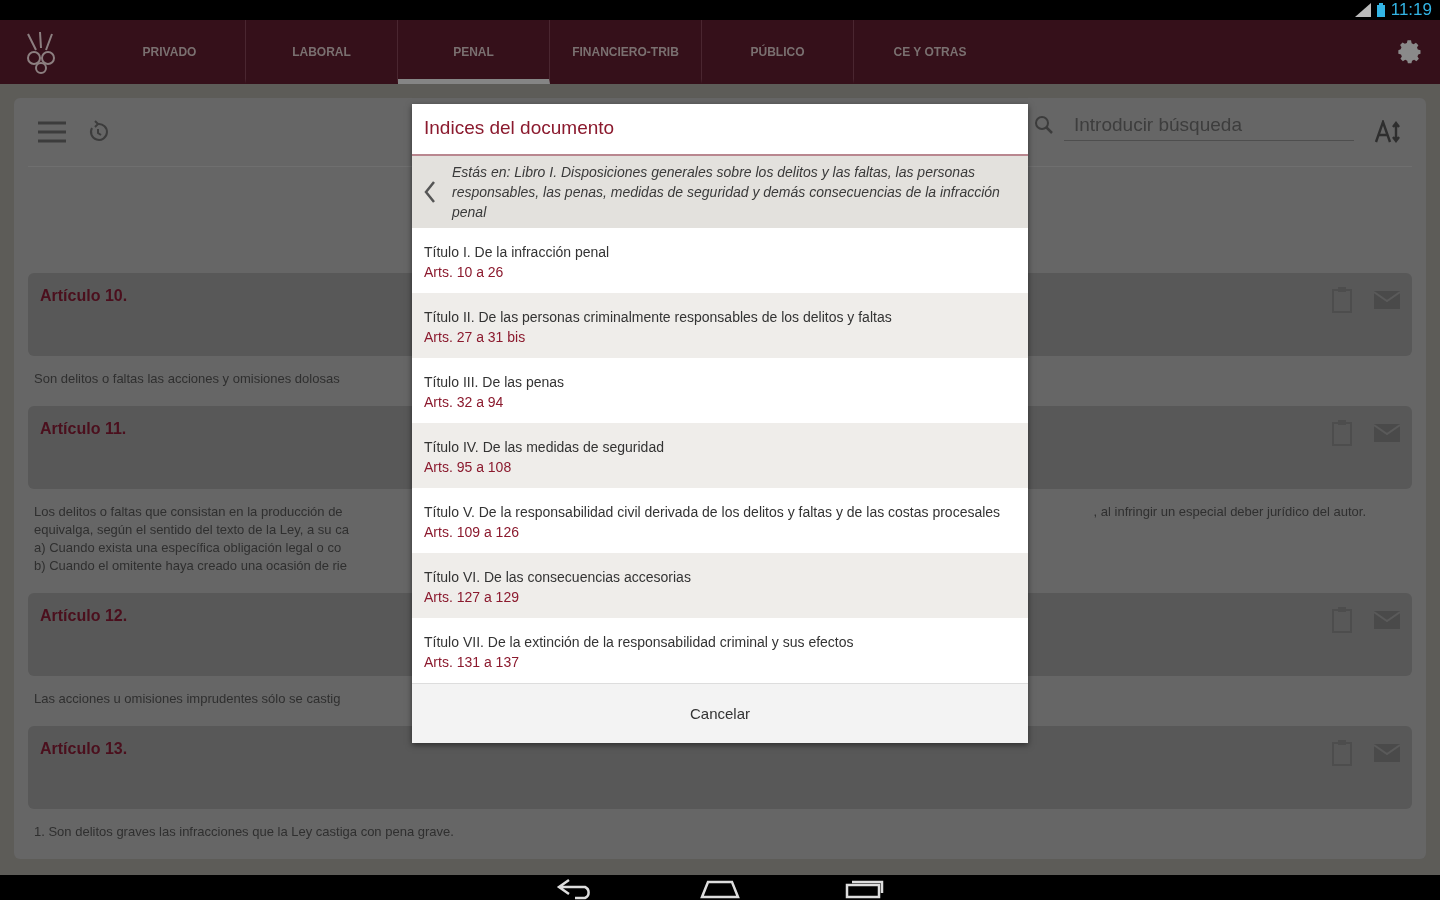 The height and width of the screenshot is (900, 1440). What do you see at coordinates (558, 577) in the screenshot?
I see `index-title: Título VI. De las consecuencias accesorias` at bounding box center [558, 577].